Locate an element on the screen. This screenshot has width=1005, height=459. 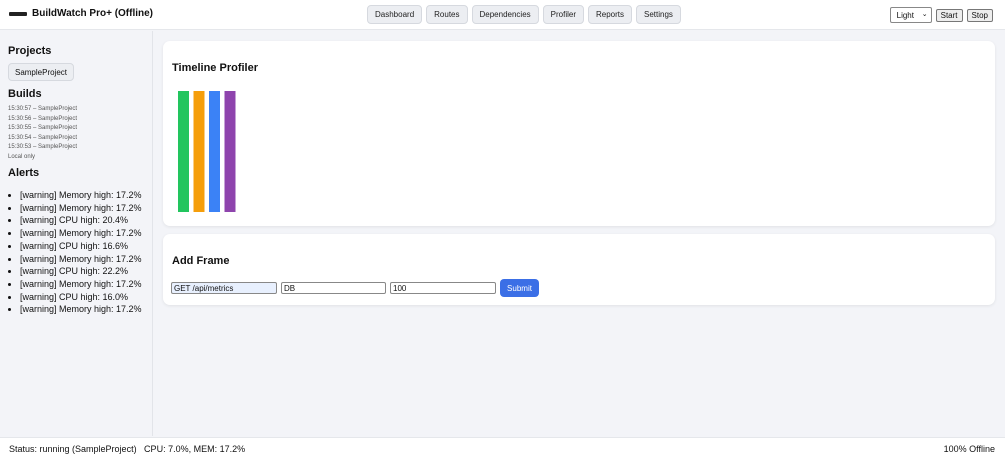
submit-button: Submit is located at coordinates (519, 288).